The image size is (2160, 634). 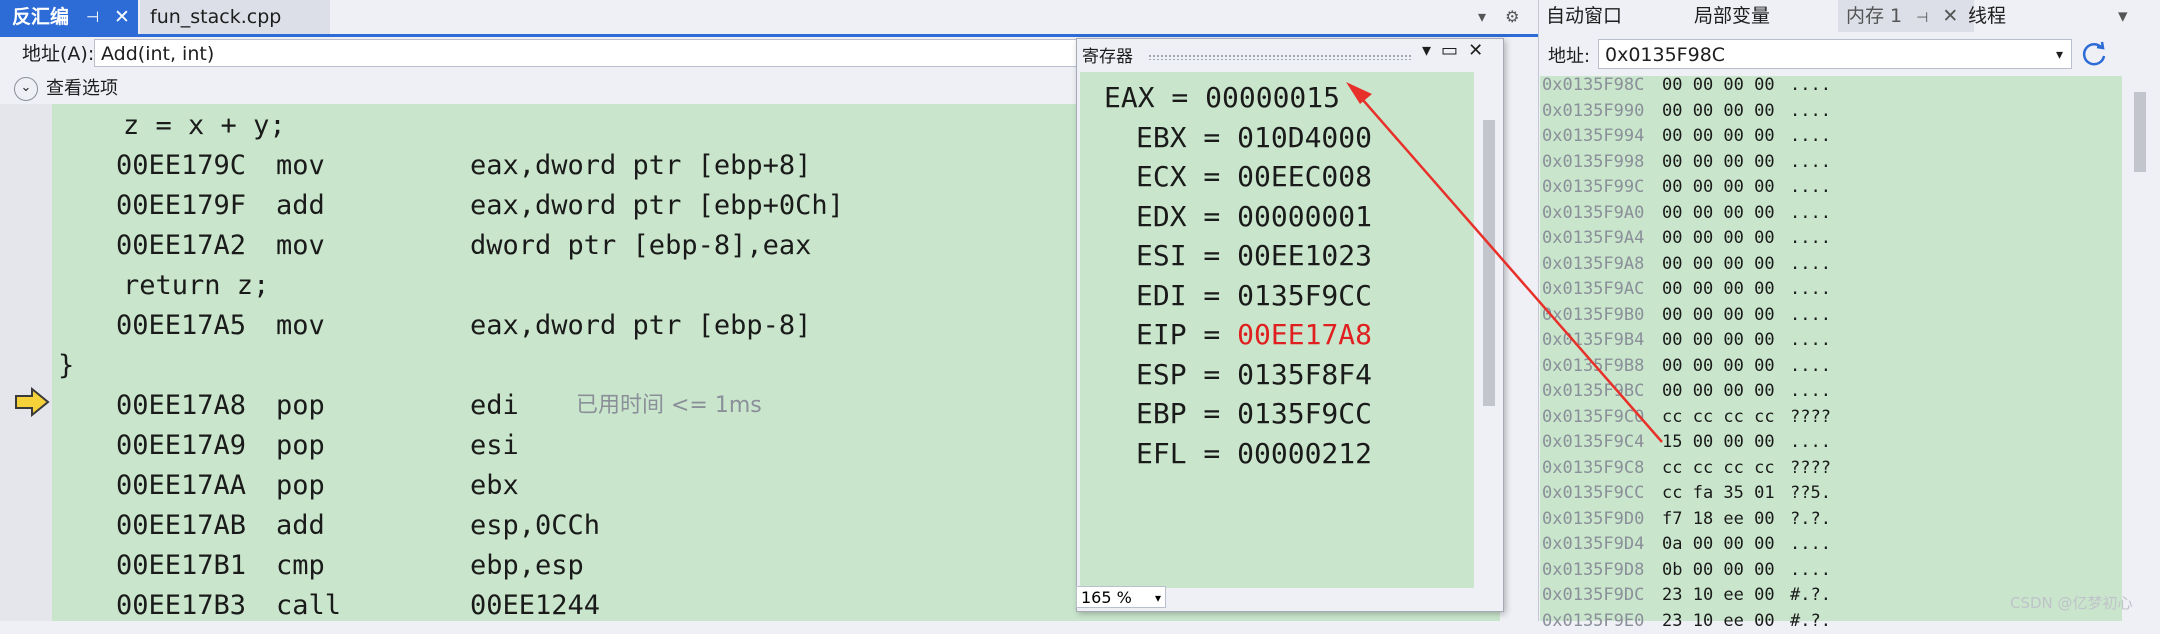 What do you see at coordinates (1686, 621) in the screenshot?
I see `memory-row: 0x0135F9E0 23 10 ee 00 #.?.` at bounding box center [1686, 621].